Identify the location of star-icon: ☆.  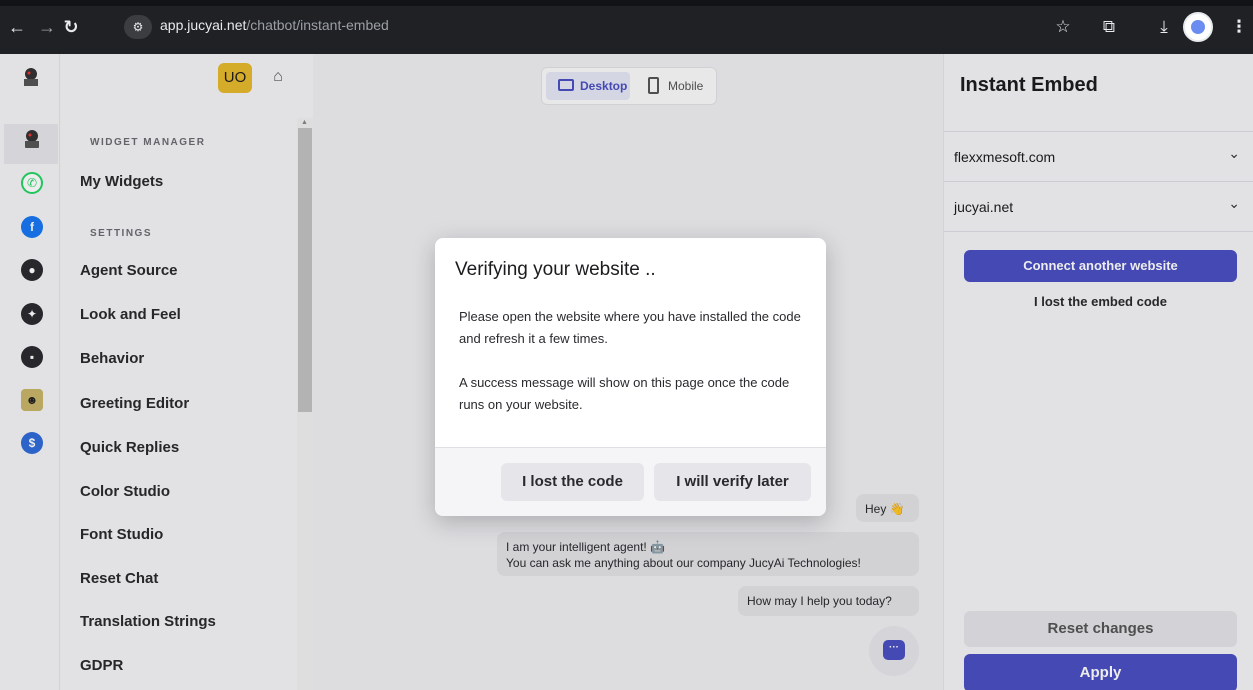
(1063, 27).